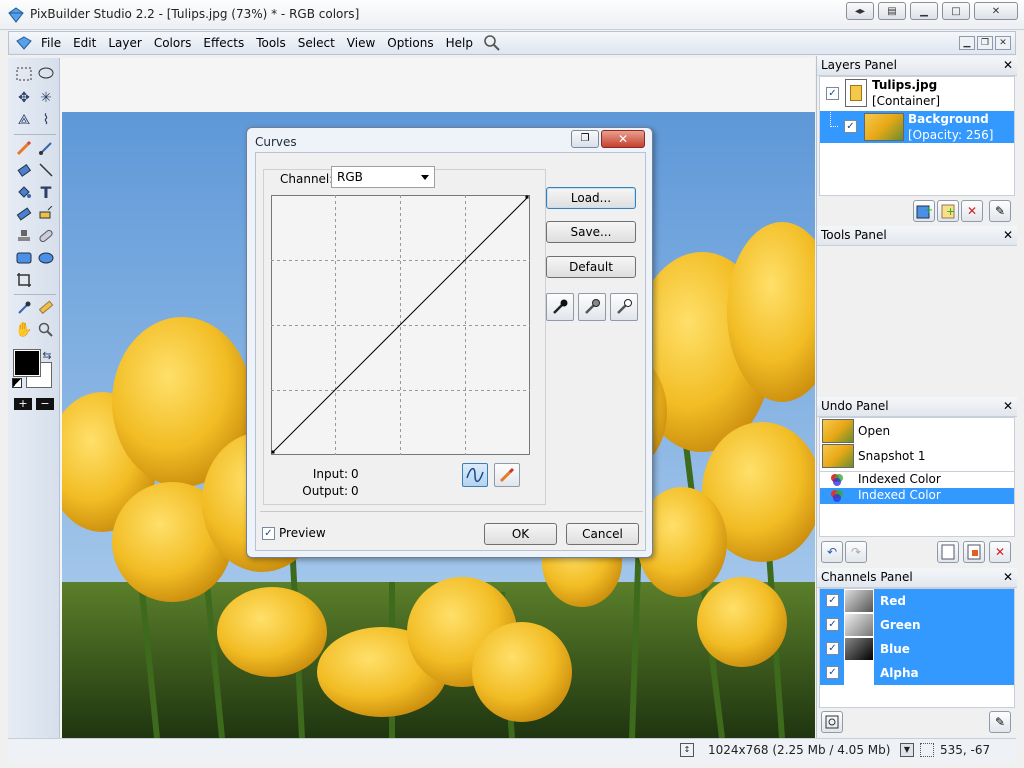 The height and width of the screenshot is (768, 1024). What do you see at coordinates (1003, 43) in the screenshot?
I see `doc-close-button: ✕` at bounding box center [1003, 43].